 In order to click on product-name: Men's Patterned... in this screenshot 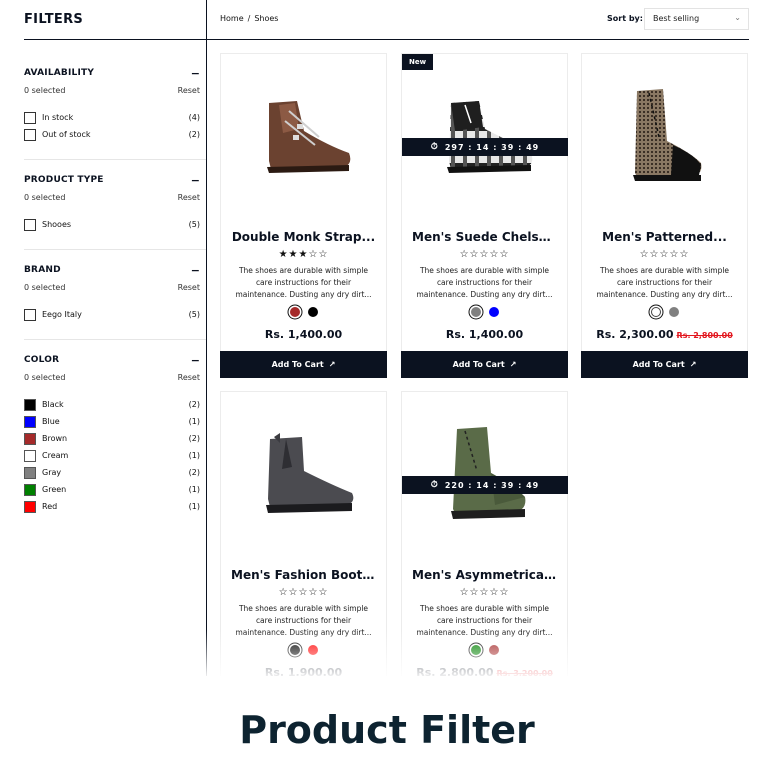, I will do `click(664, 237)`.